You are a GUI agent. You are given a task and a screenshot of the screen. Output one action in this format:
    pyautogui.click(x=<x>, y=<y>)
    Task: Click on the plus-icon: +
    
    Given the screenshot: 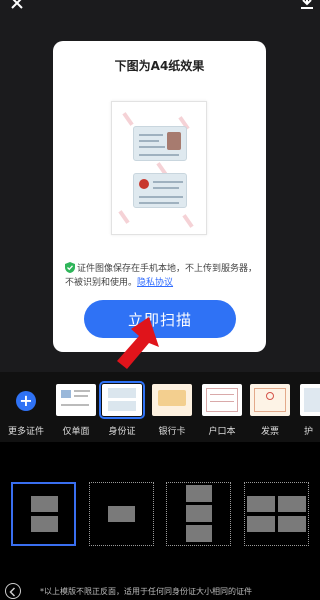 What is the action you would take?
    pyautogui.click(x=26, y=401)
    